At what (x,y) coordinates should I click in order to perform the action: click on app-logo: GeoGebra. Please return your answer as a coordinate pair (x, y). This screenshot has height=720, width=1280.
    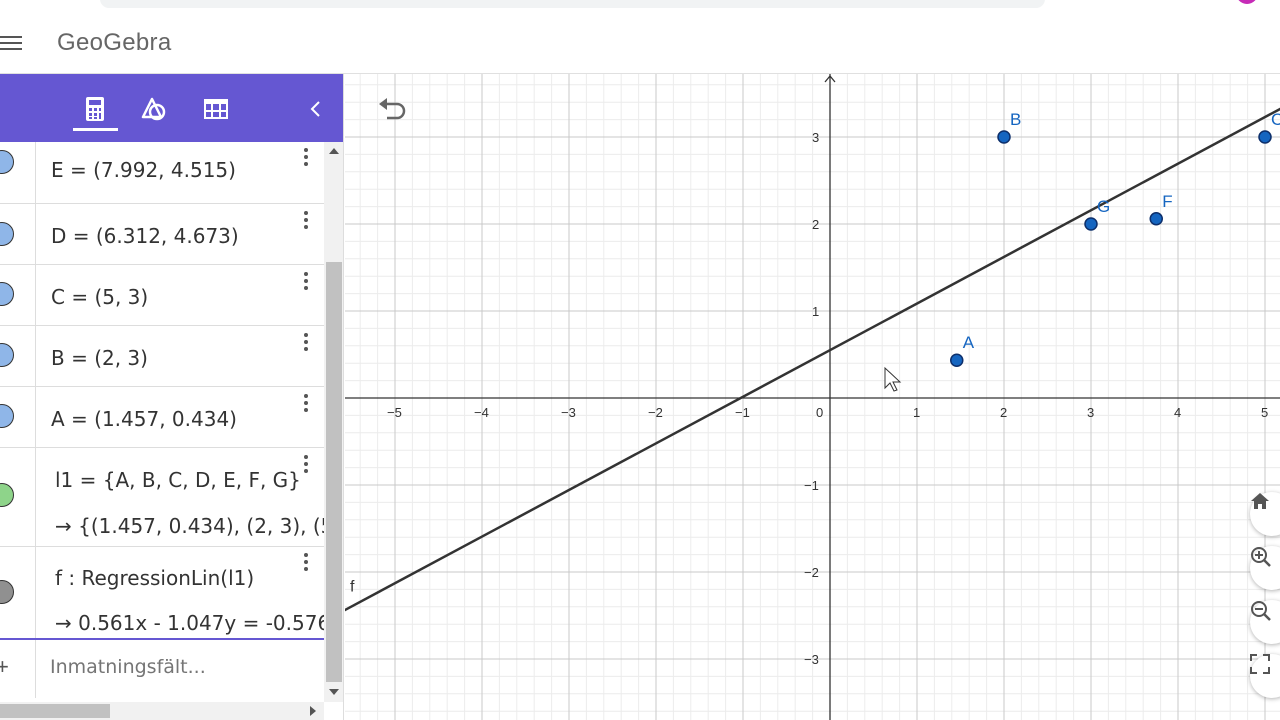
    Looking at the image, I should click on (114, 42).